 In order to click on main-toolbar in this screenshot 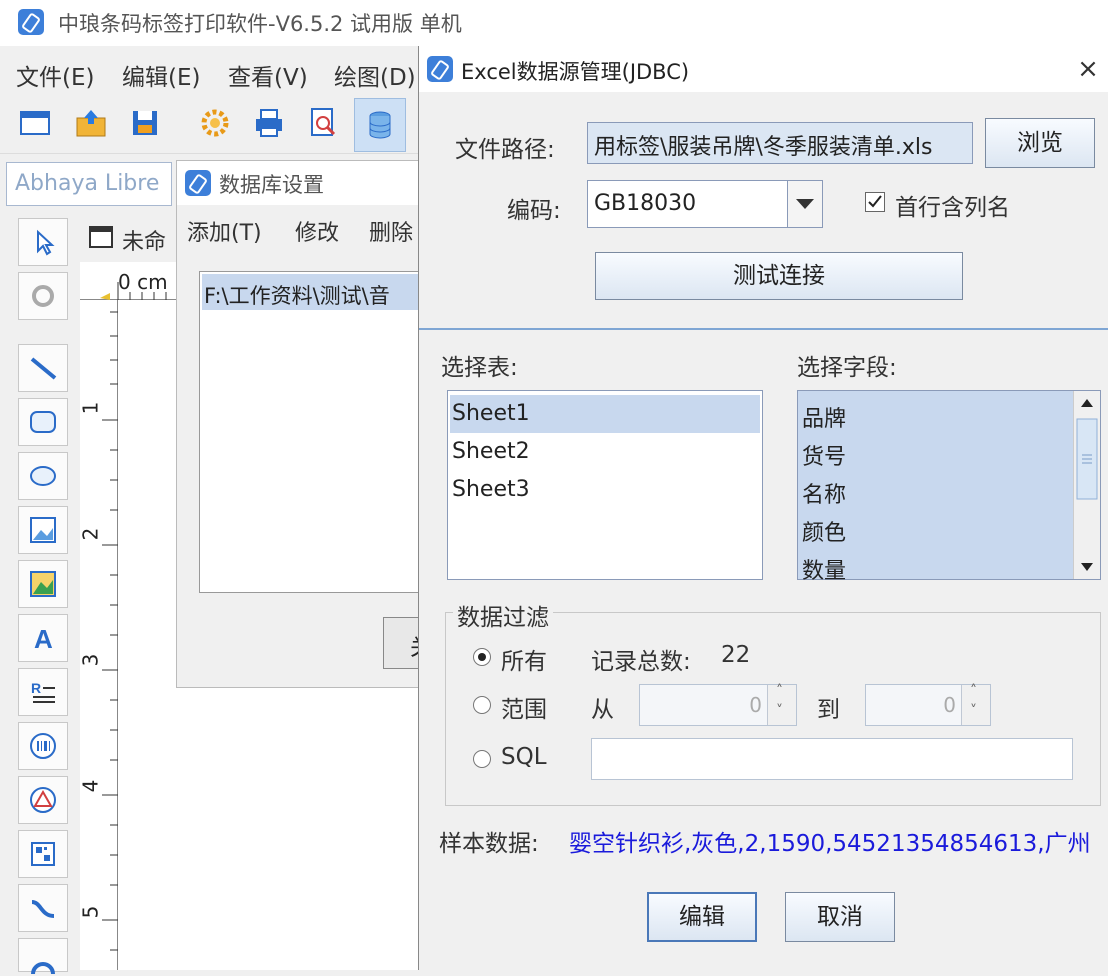, I will do `click(210, 125)`.